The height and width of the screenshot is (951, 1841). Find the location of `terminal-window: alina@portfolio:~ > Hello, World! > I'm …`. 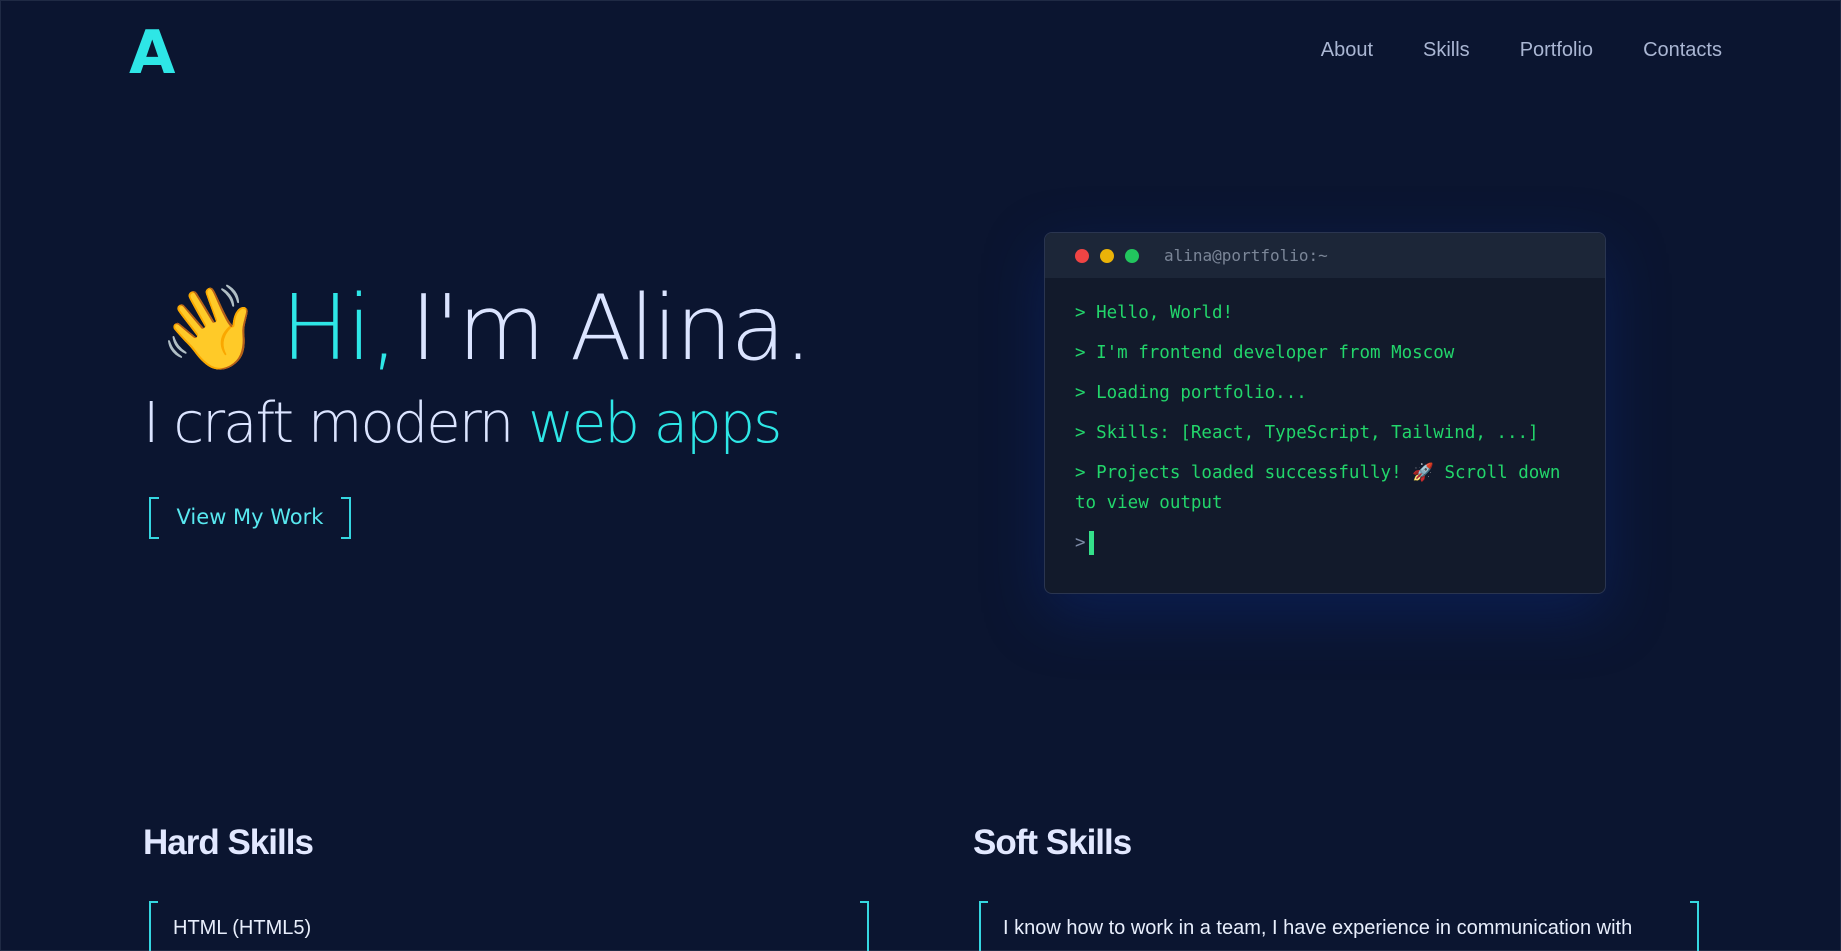

terminal-window: alina@portfolio:~ > Hello, World! > I'm … is located at coordinates (1325, 413).